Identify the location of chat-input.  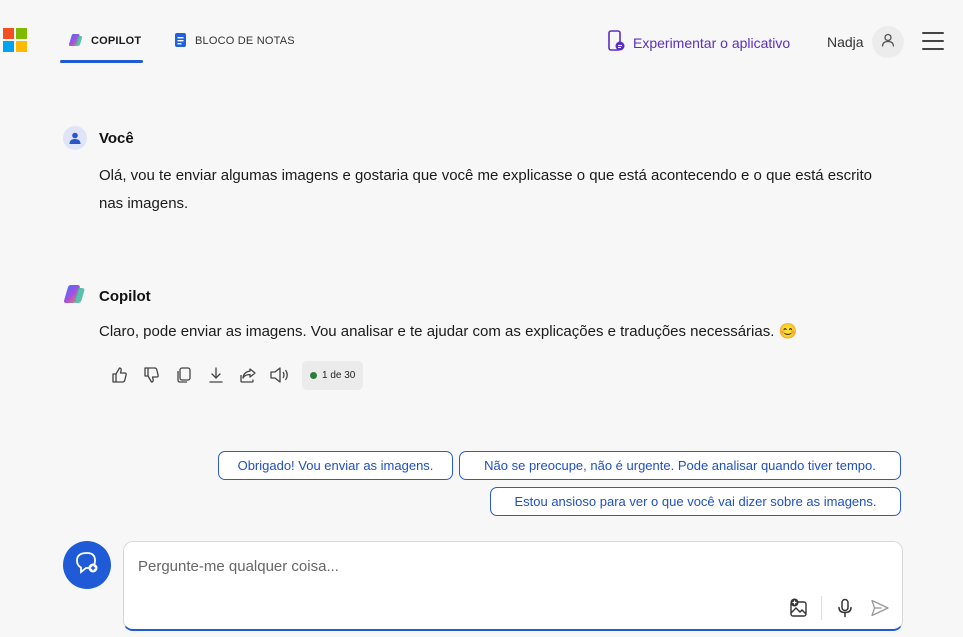
(508, 566).